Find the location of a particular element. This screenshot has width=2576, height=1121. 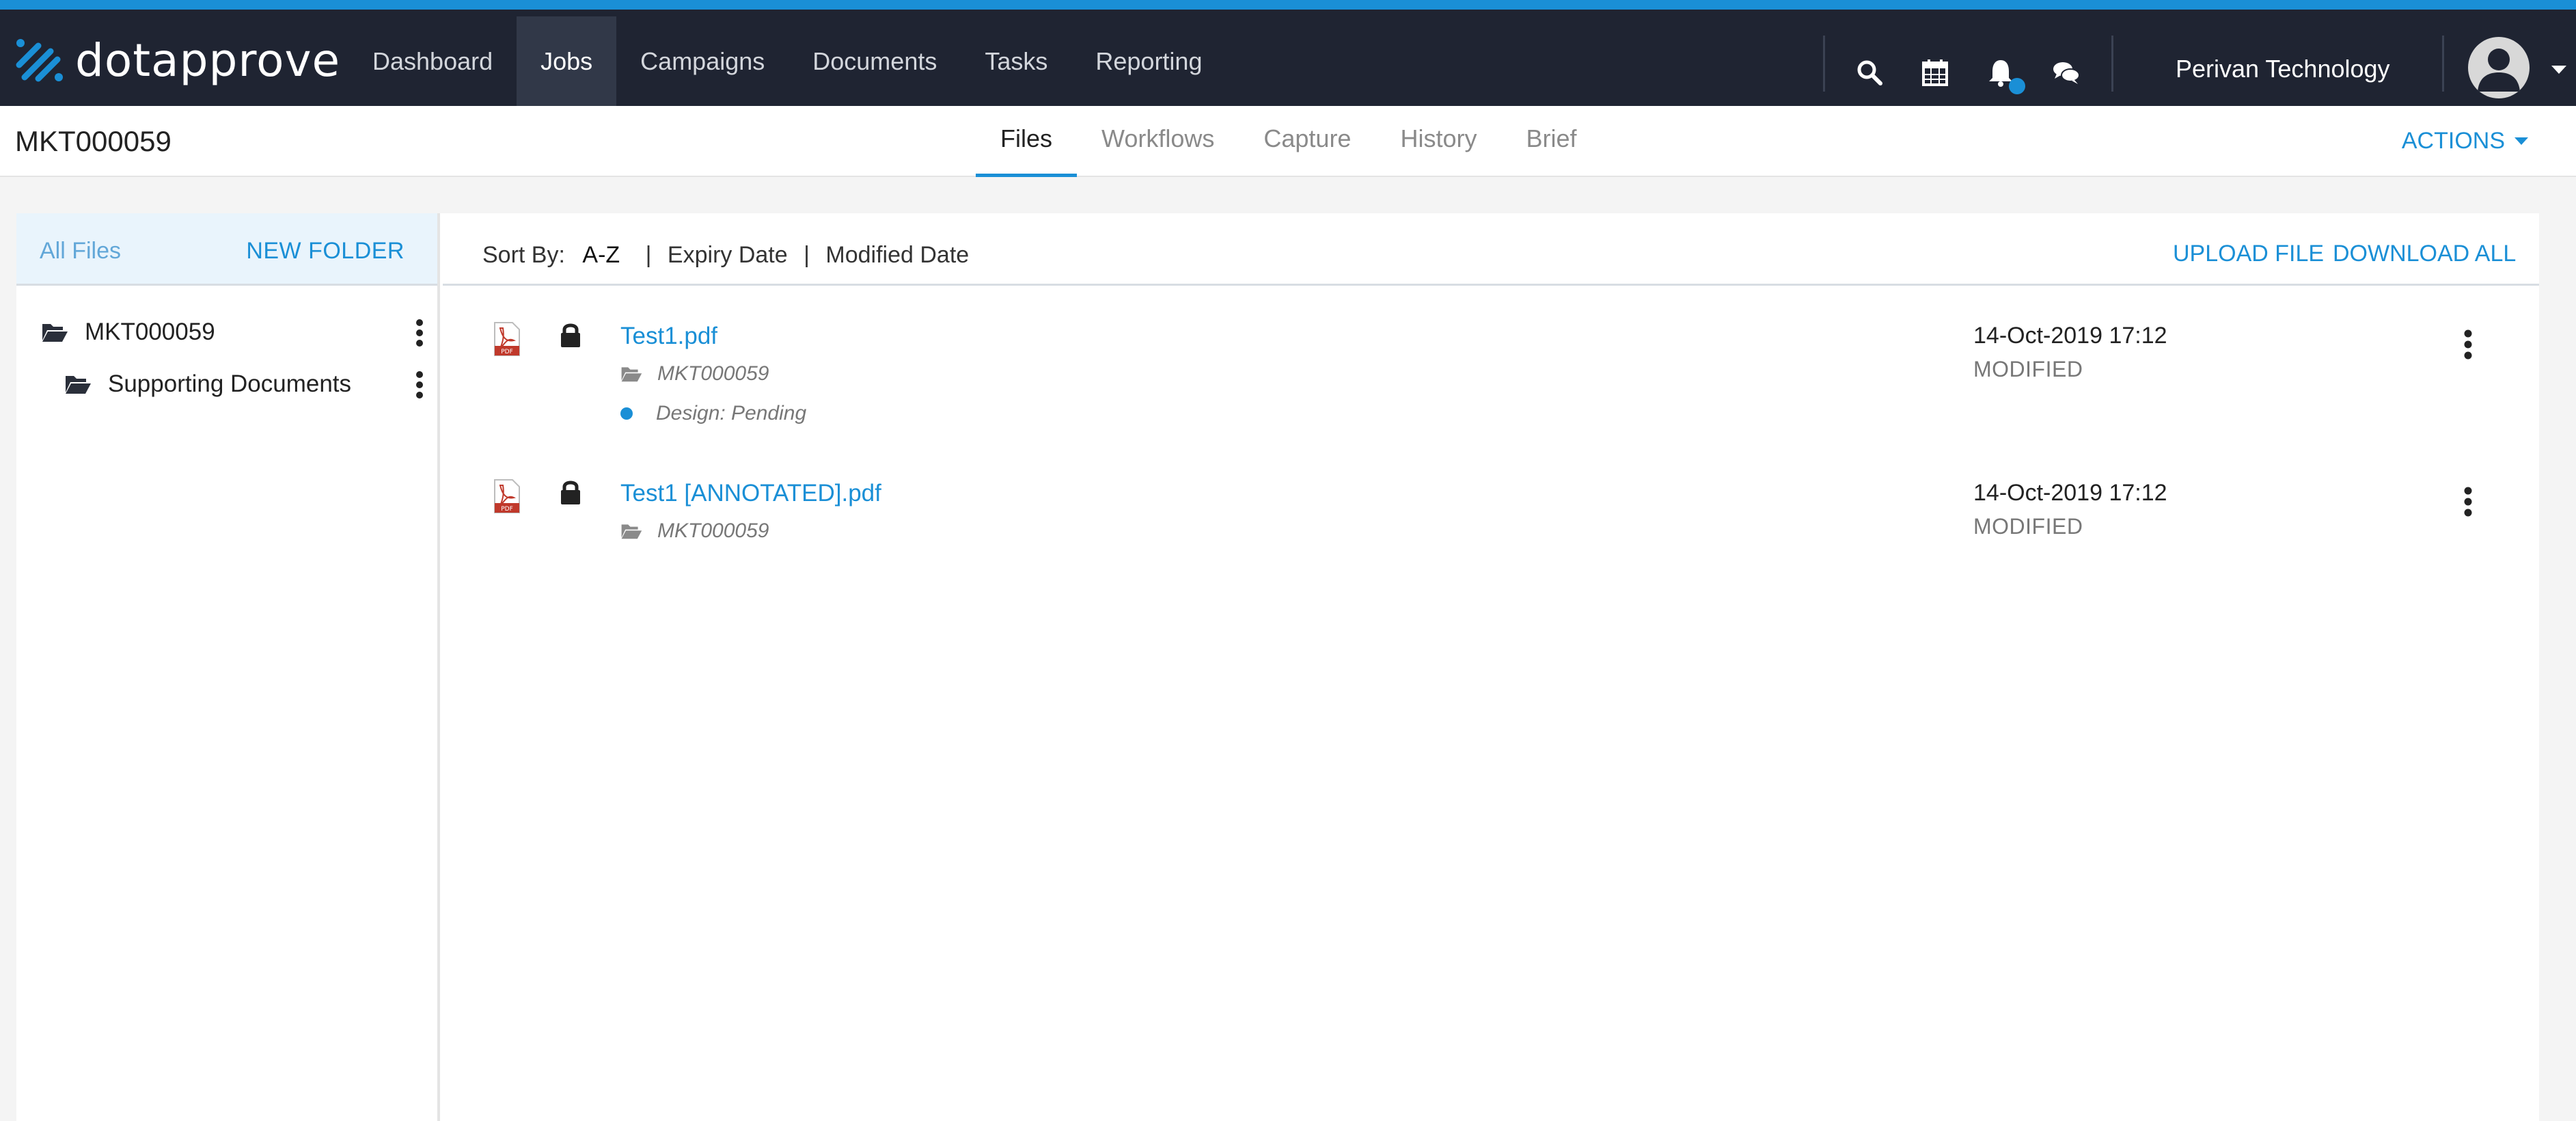

file-status: Design: Pending is located at coordinates (713, 413).